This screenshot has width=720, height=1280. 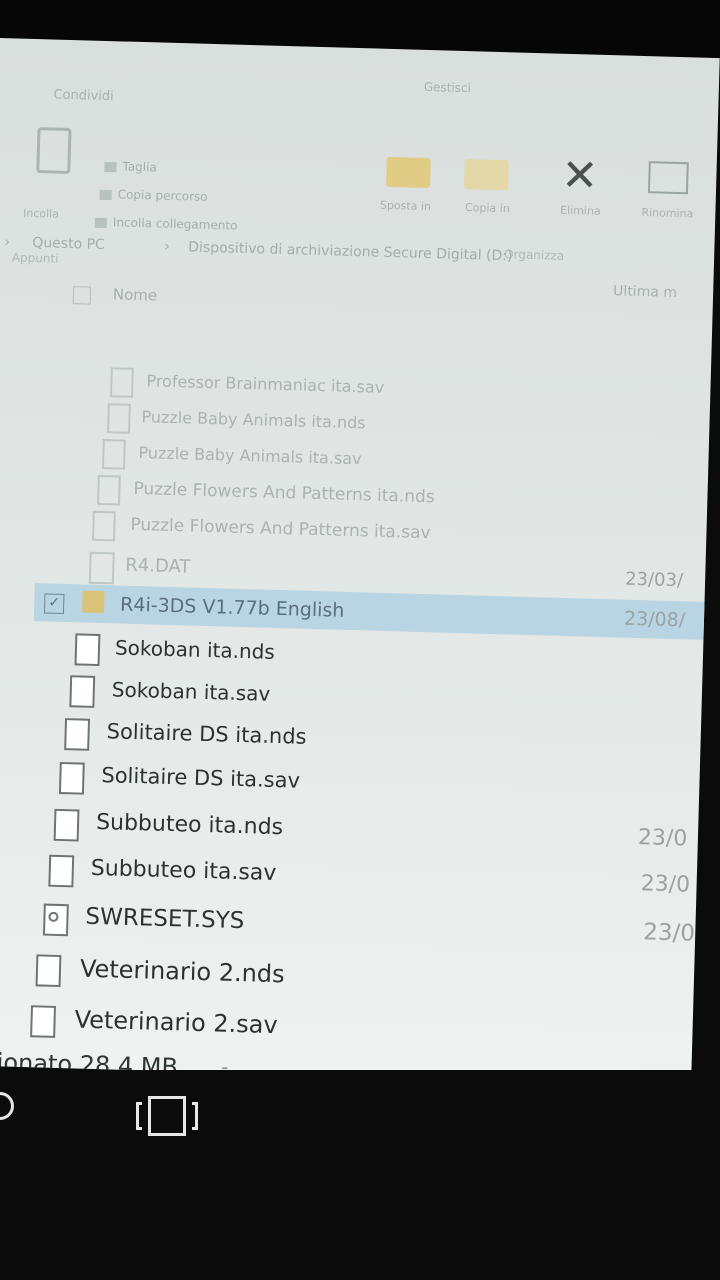 I want to click on breadcrumb-this-pc: Questo PC, so click(x=68, y=244).